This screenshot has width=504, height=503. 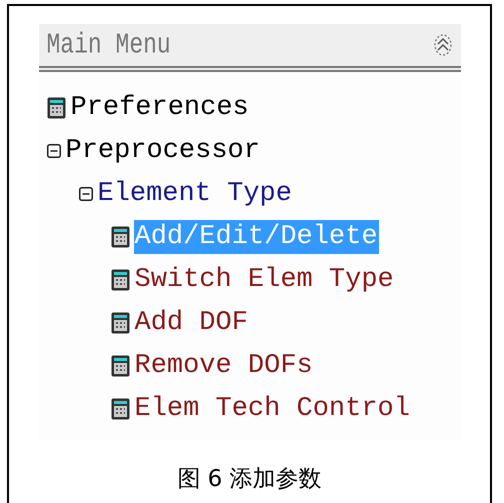 What do you see at coordinates (162, 151) in the screenshot?
I see `menu-item: Preprocessor` at bounding box center [162, 151].